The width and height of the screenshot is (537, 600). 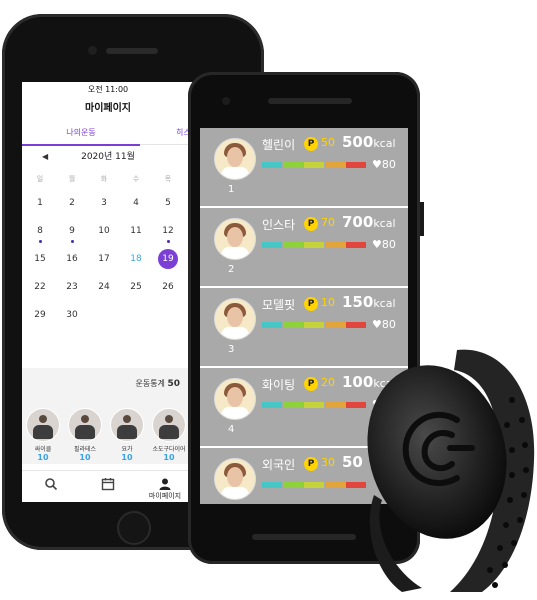 What do you see at coordinates (108, 481) in the screenshot?
I see `nav-calendar` at bounding box center [108, 481].